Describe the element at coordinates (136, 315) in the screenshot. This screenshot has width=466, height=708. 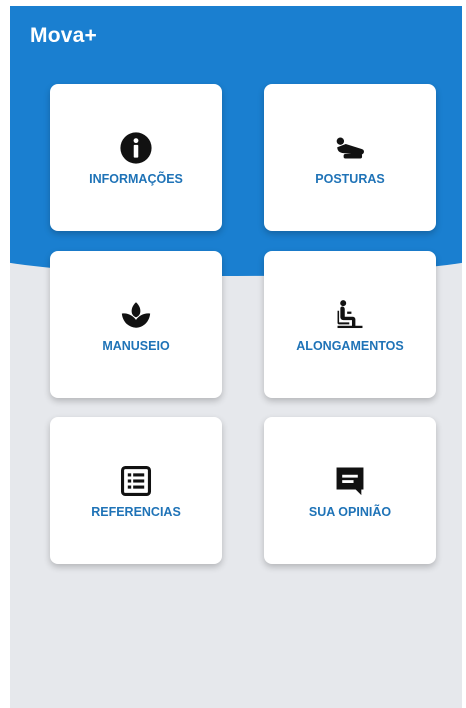
I see `spa-icon` at that location.